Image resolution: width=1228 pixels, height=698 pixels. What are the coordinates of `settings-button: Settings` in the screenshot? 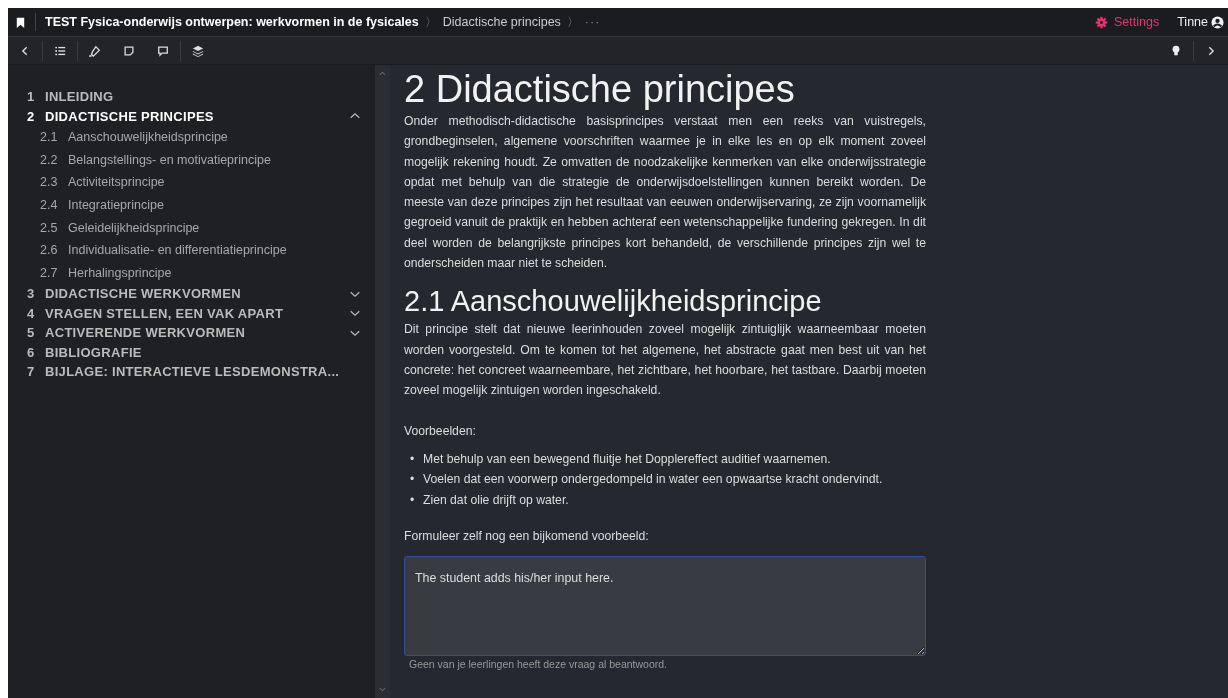 It's located at (1127, 22).